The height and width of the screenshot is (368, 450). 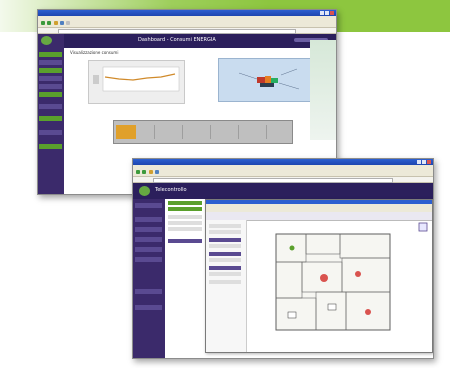 I want to click on page-header: Dashboard - Consumi ENERGIA, so click(x=200, y=41).